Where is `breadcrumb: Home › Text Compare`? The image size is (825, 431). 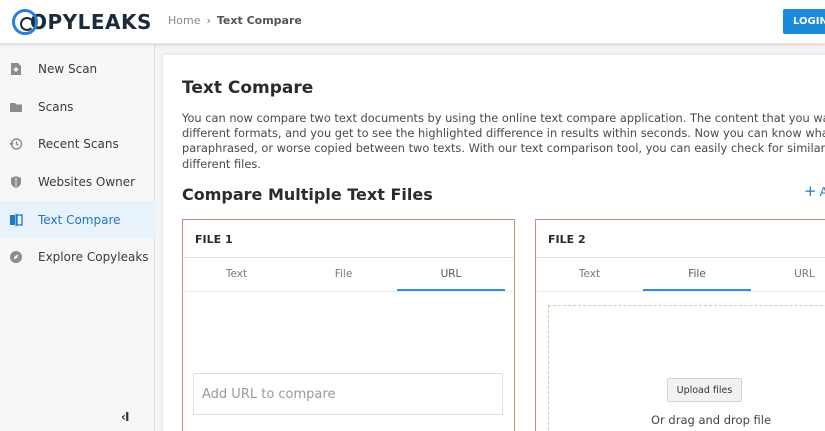 breadcrumb: Home › Text Compare is located at coordinates (235, 20).